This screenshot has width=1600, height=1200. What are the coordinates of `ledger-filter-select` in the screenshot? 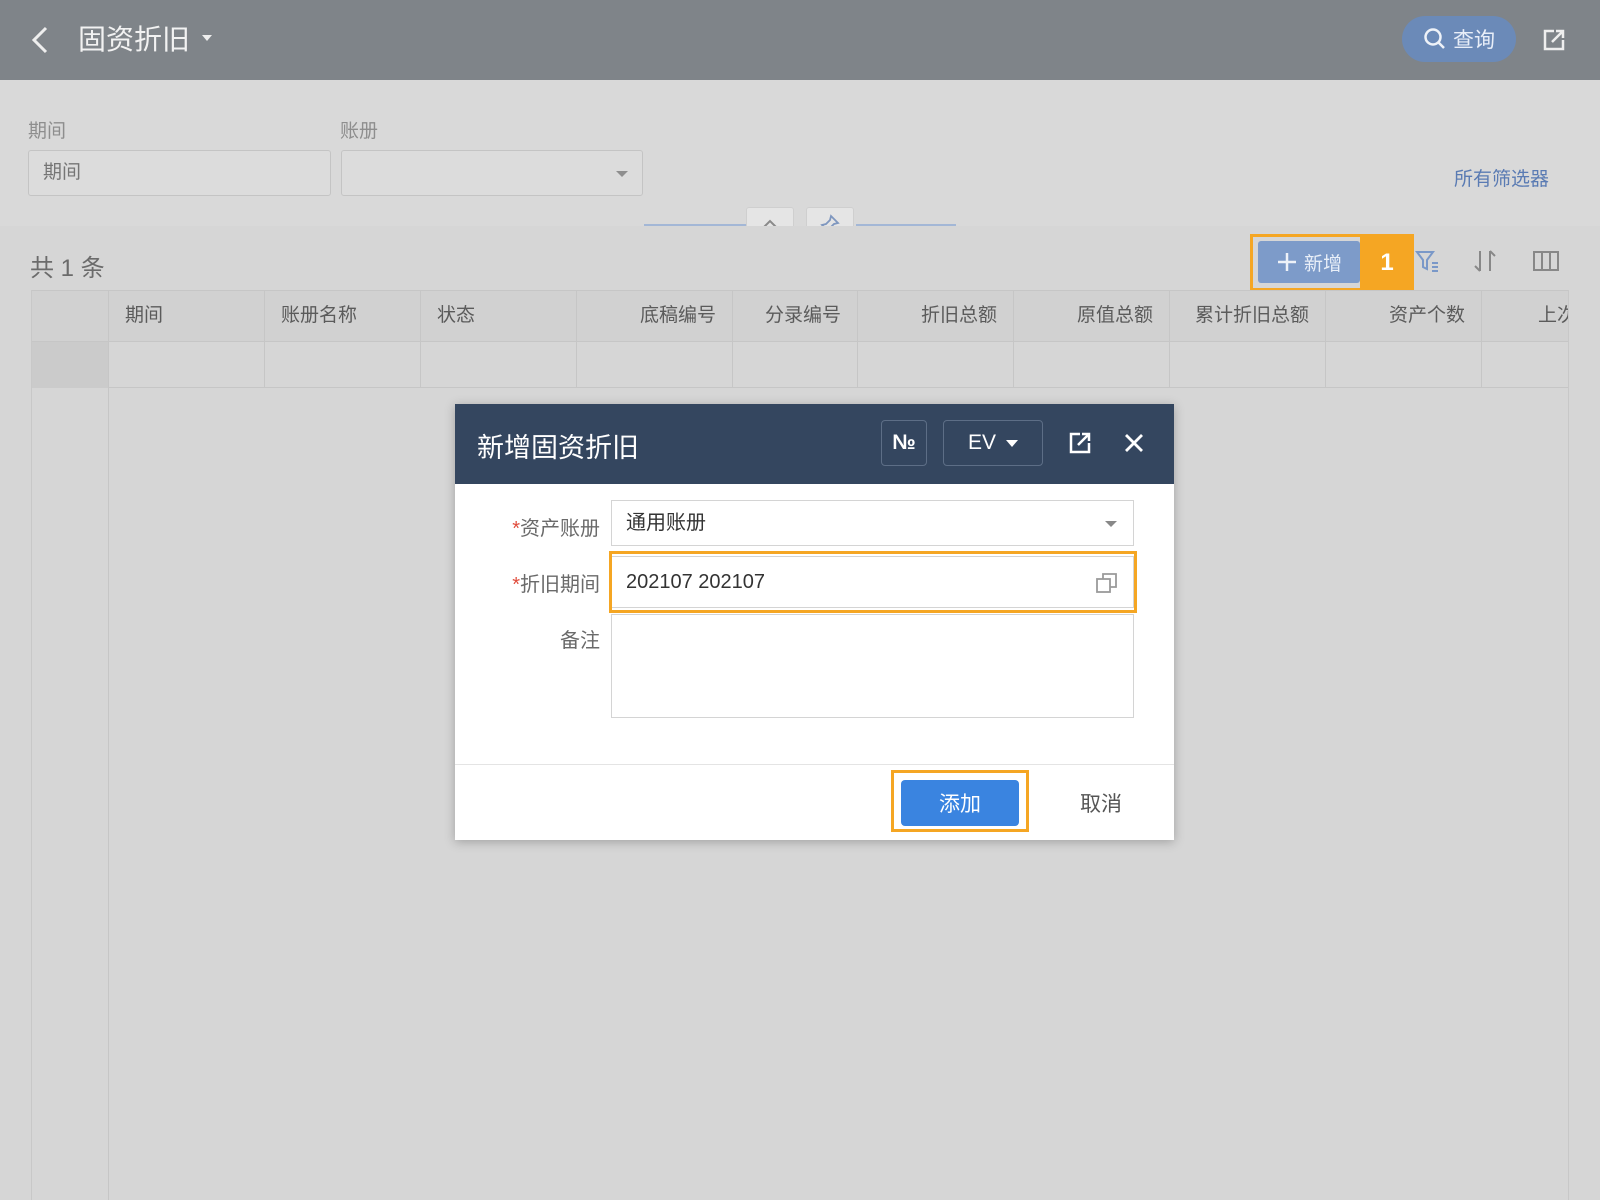 It's located at (492, 173).